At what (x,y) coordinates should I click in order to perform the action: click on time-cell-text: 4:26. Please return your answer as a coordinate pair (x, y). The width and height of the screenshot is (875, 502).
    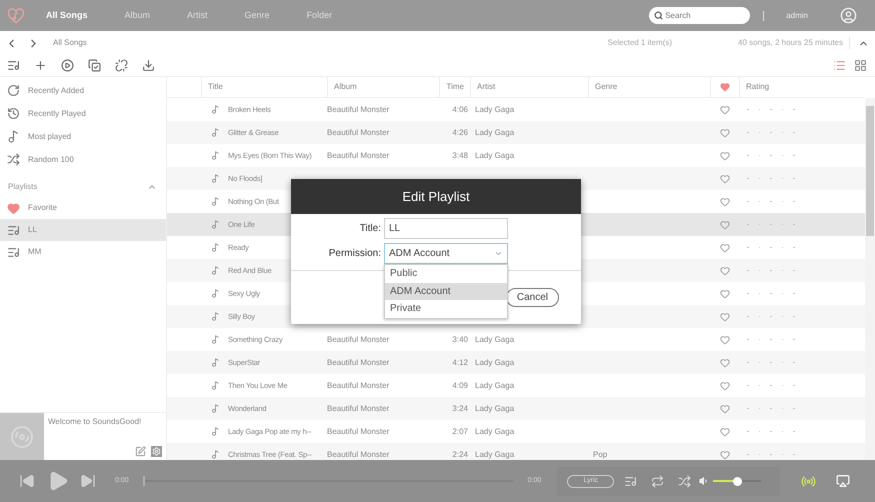
    Looking at the image, I should click on (460, 132).